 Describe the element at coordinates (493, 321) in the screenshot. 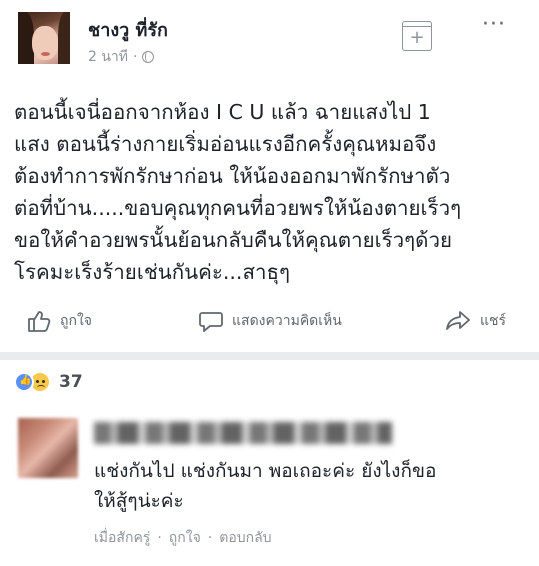

I see `share-label: แชร์` at that location.